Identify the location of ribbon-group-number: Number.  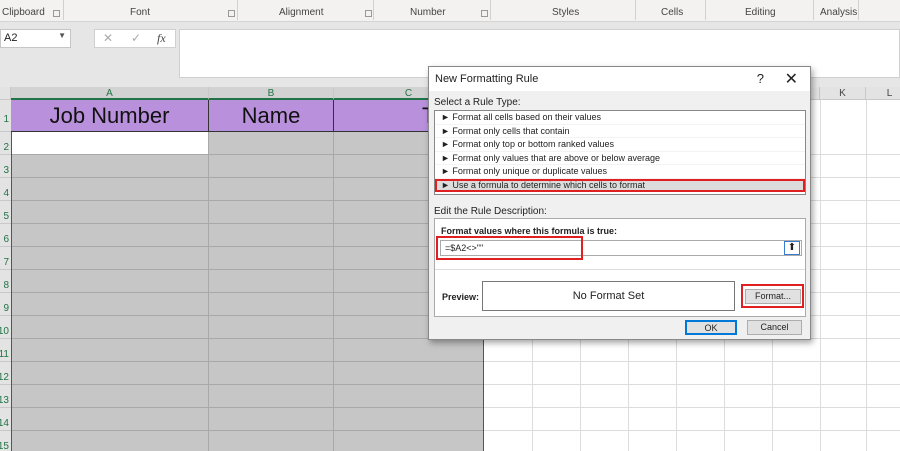
(428, 12).